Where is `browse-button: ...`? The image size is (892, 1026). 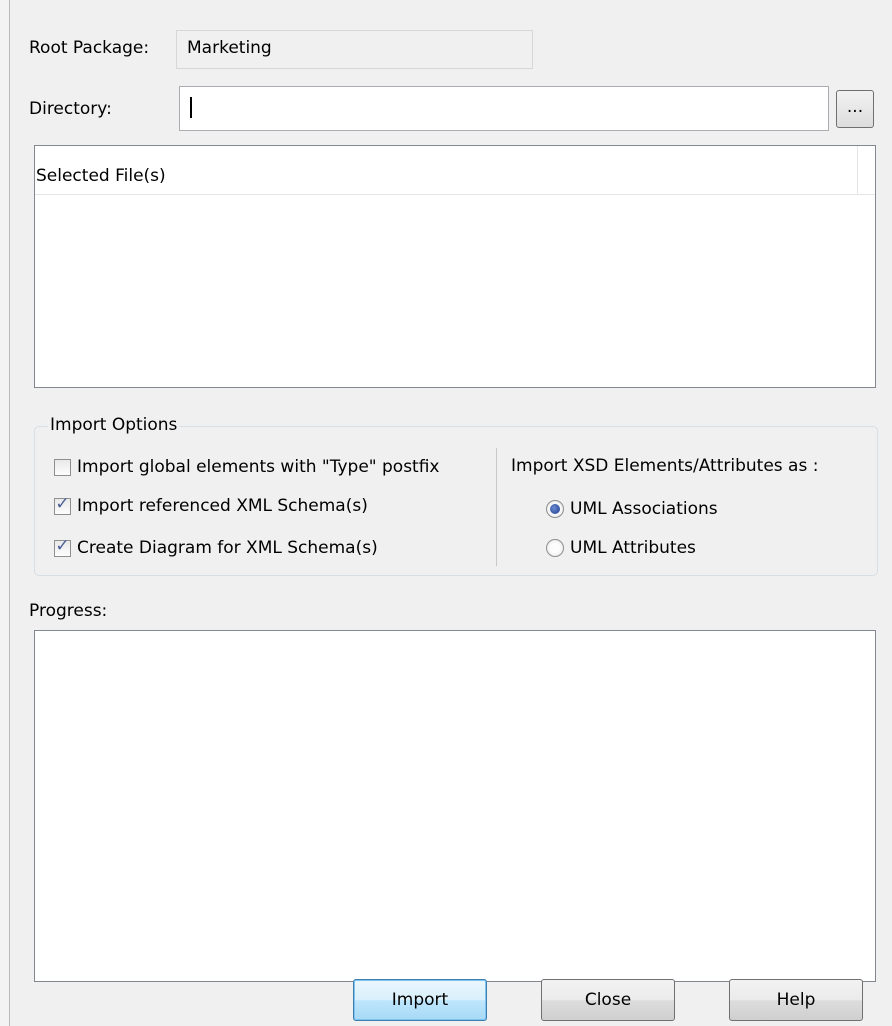
browse-button: ... is located at coordinates (855, 109).